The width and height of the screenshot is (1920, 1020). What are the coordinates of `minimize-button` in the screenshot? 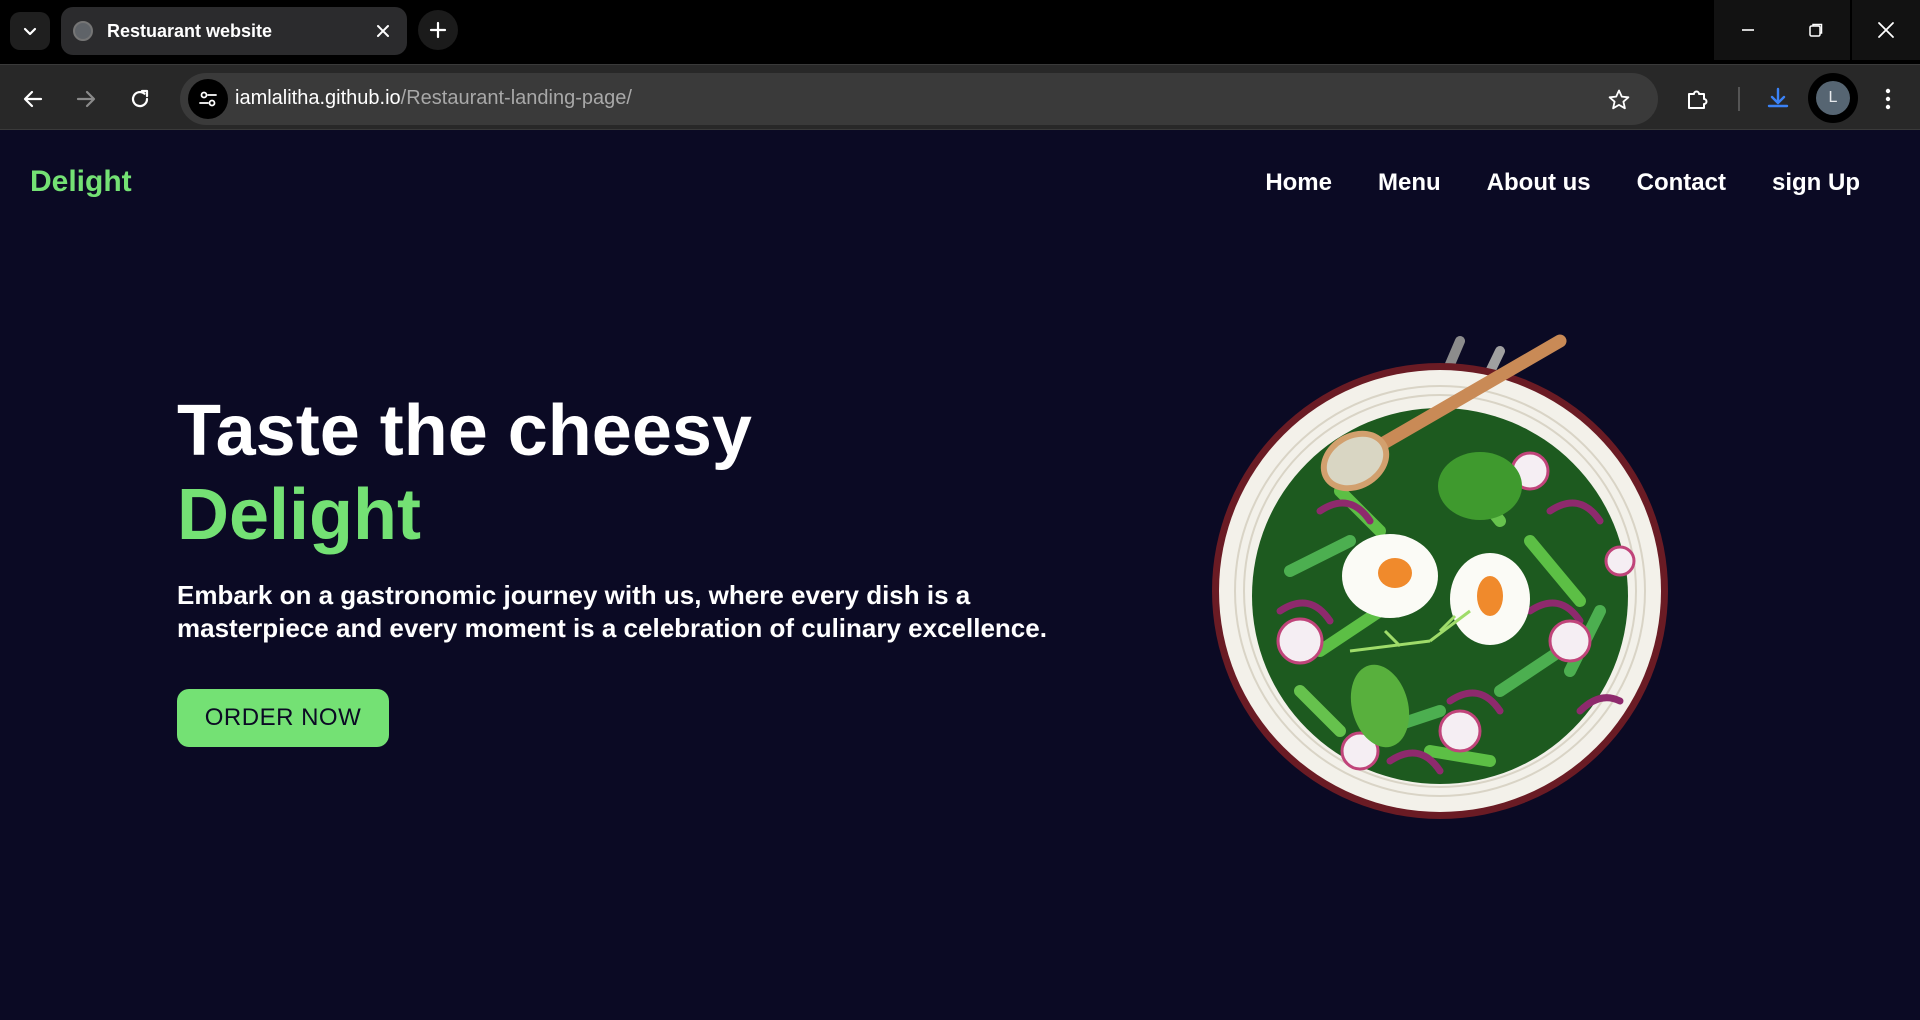 It's located at (1748, 30).